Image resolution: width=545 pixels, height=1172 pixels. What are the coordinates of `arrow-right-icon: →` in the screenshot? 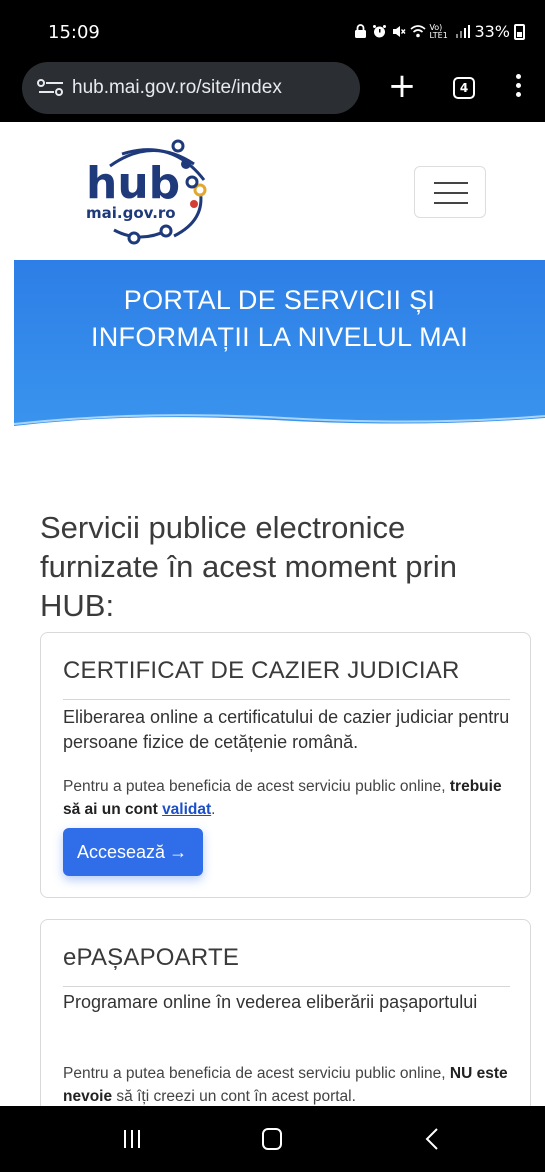 It's located at (178, 852).